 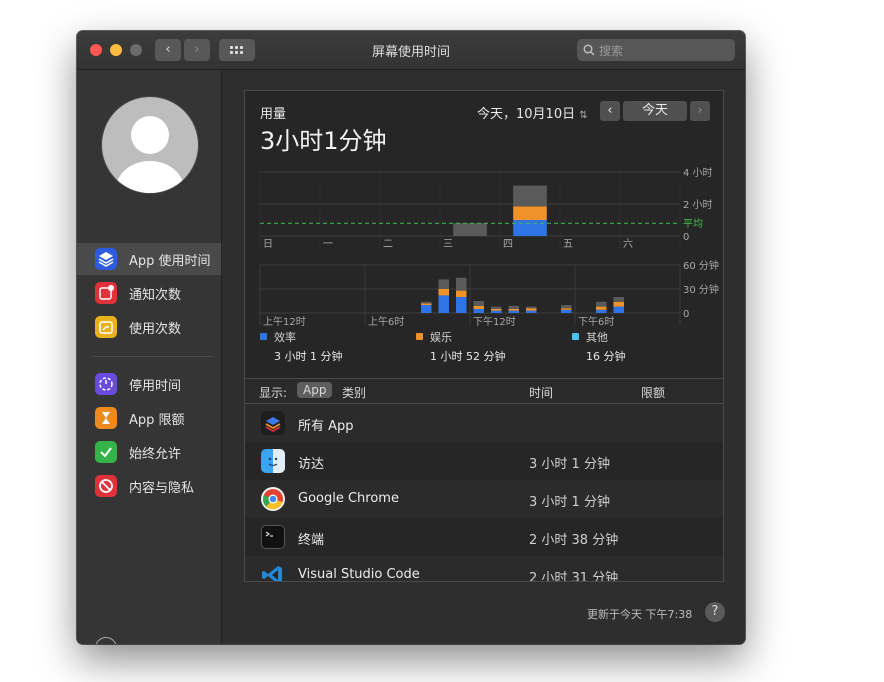 I want to click on sidebar-item-label: App 使用时间, so click(x=170, y=261).